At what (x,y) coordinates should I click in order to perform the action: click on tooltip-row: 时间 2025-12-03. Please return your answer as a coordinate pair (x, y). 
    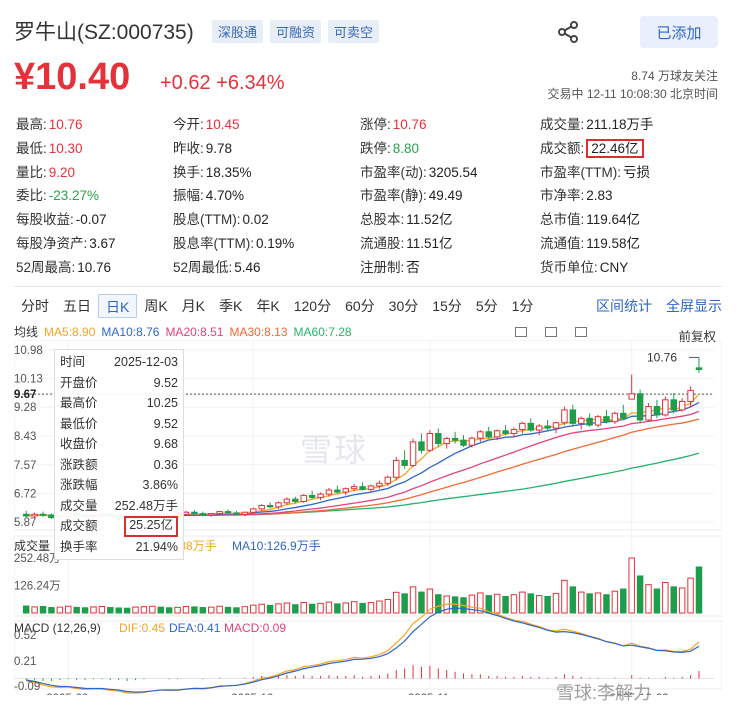
    Looking at the image, I should click on (119, 362).